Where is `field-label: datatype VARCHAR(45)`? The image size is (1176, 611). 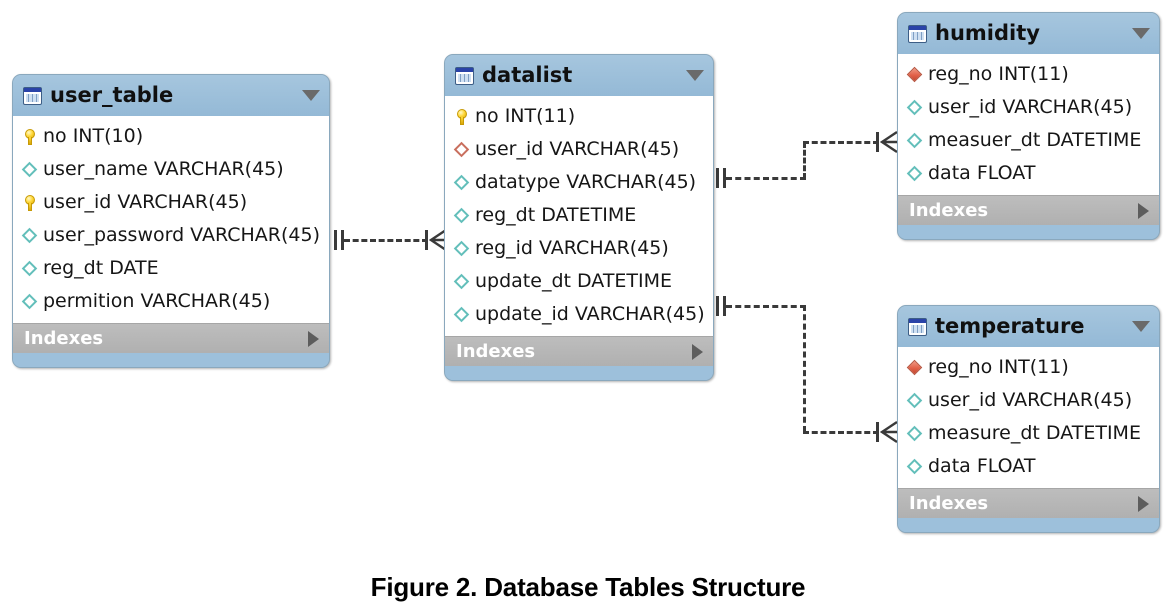 field-label: datatype VARCHAR(45) is located at coordinates (586, 182).